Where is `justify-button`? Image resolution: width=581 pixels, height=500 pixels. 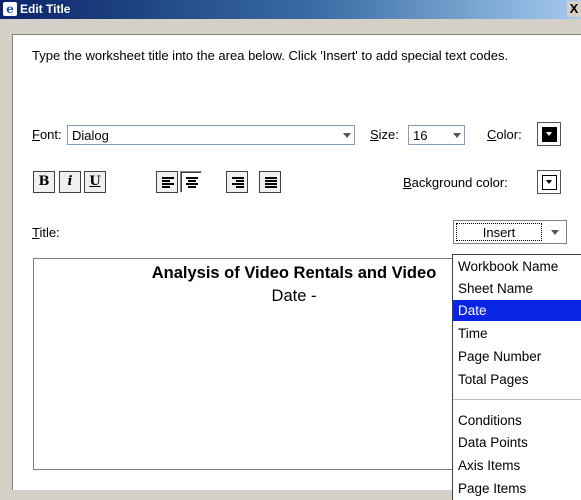 justify-button is located at coordinates (270, 182).